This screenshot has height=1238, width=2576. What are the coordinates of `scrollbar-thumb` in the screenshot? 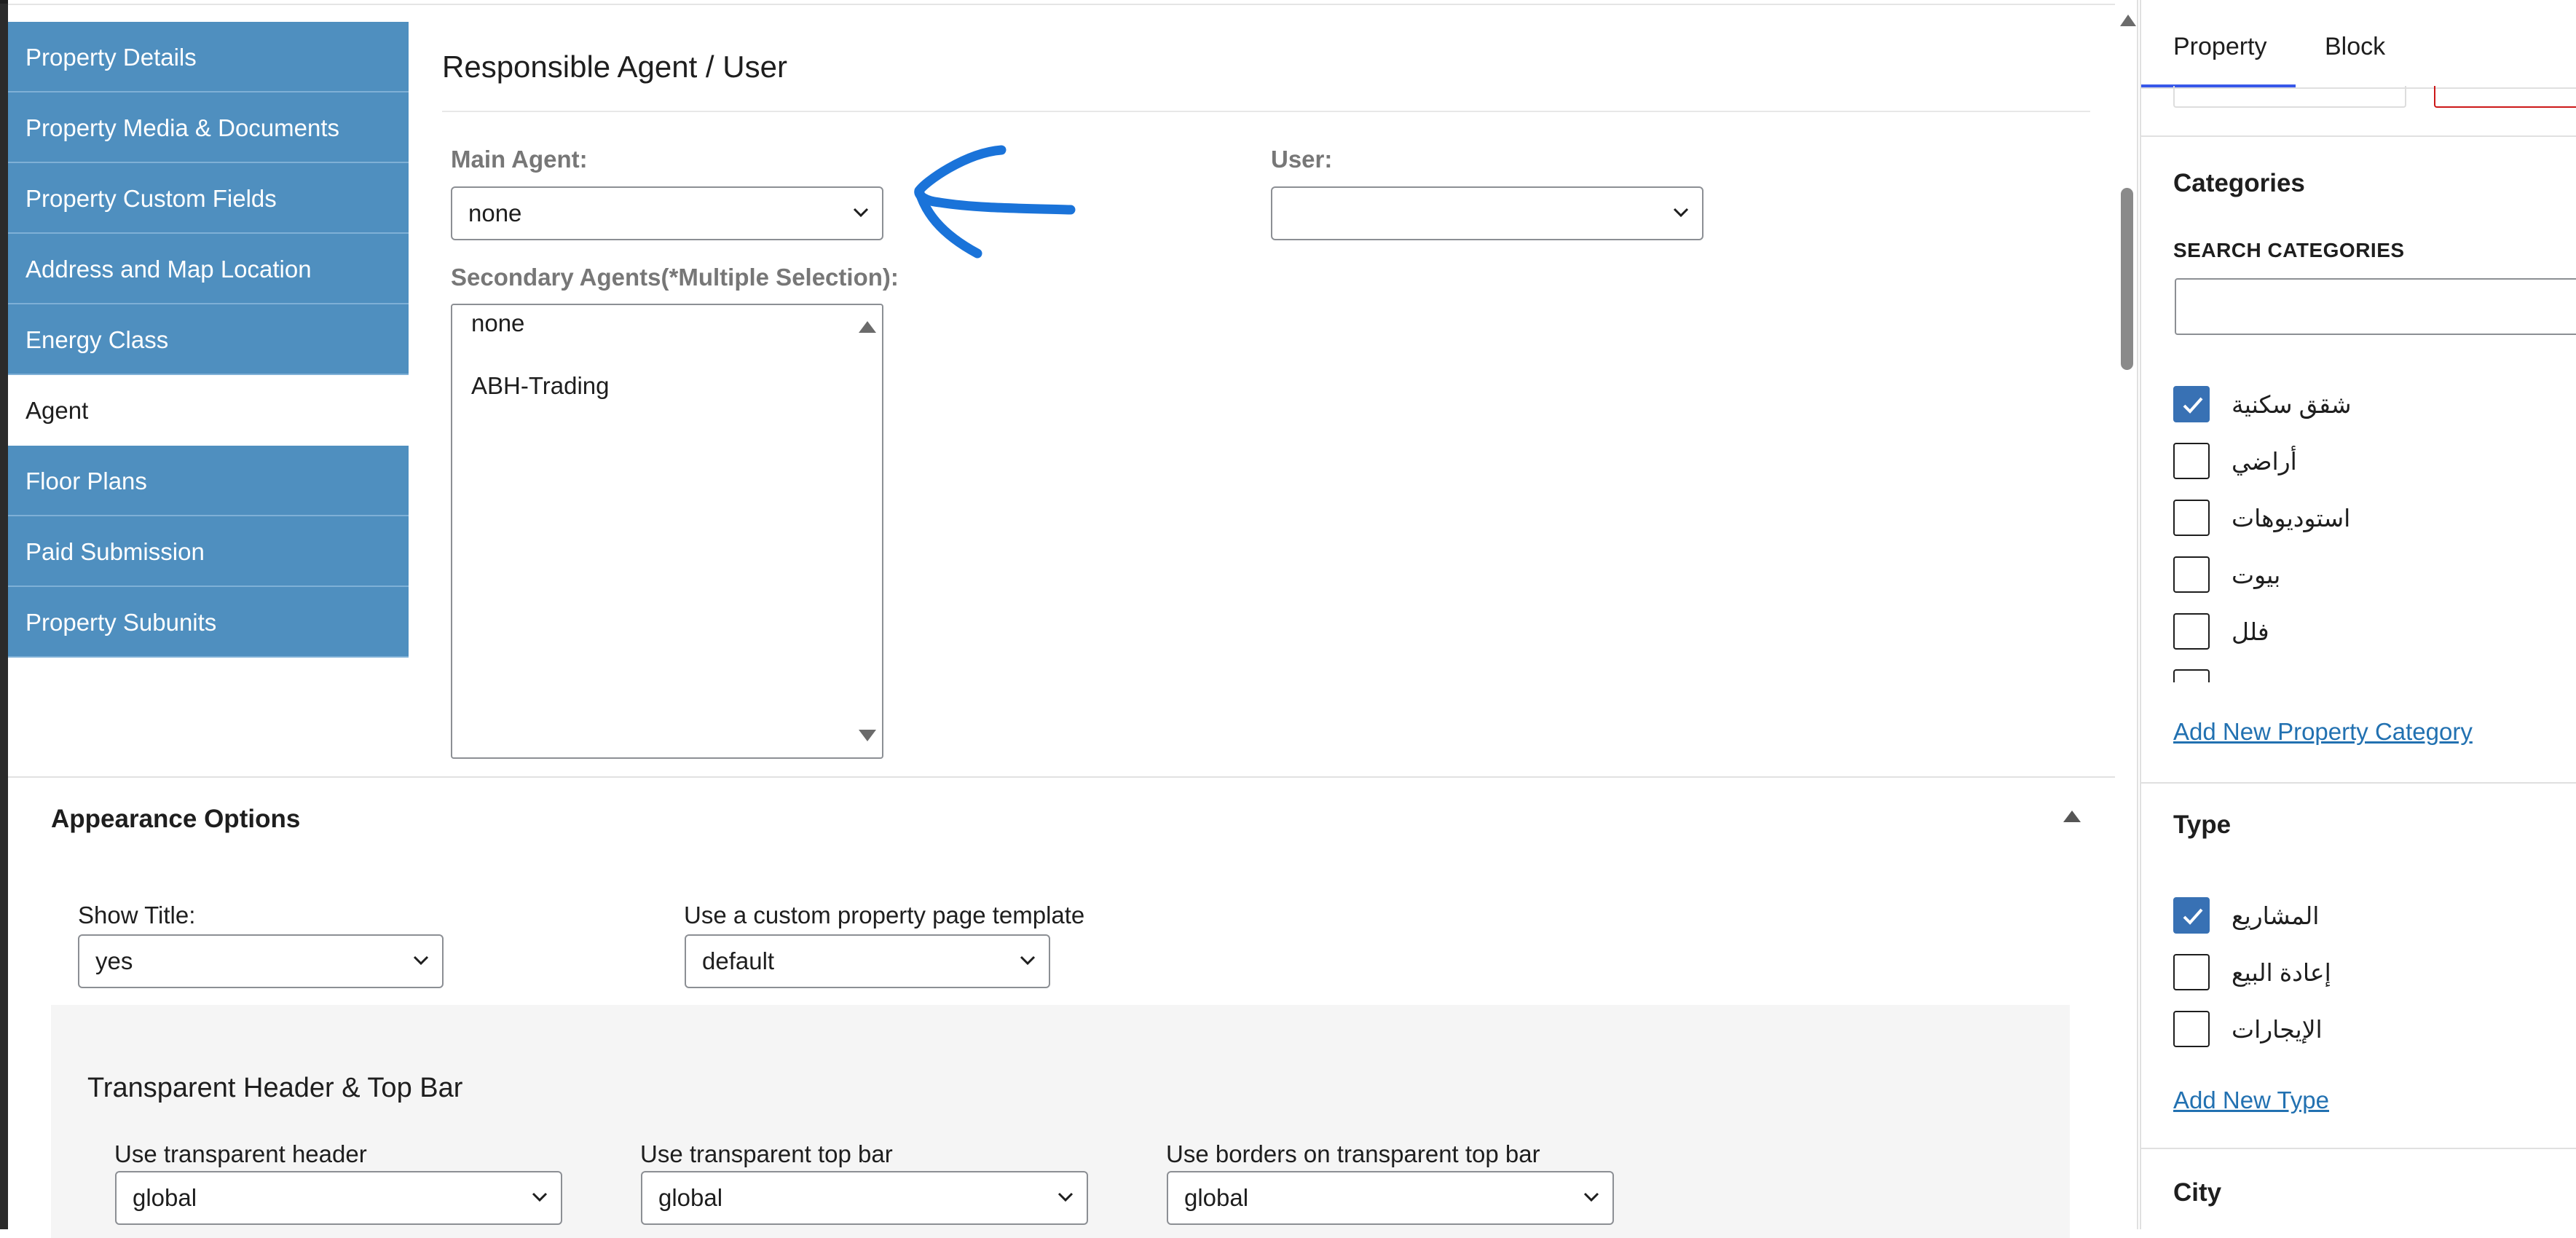 It's located at (2127, 279).